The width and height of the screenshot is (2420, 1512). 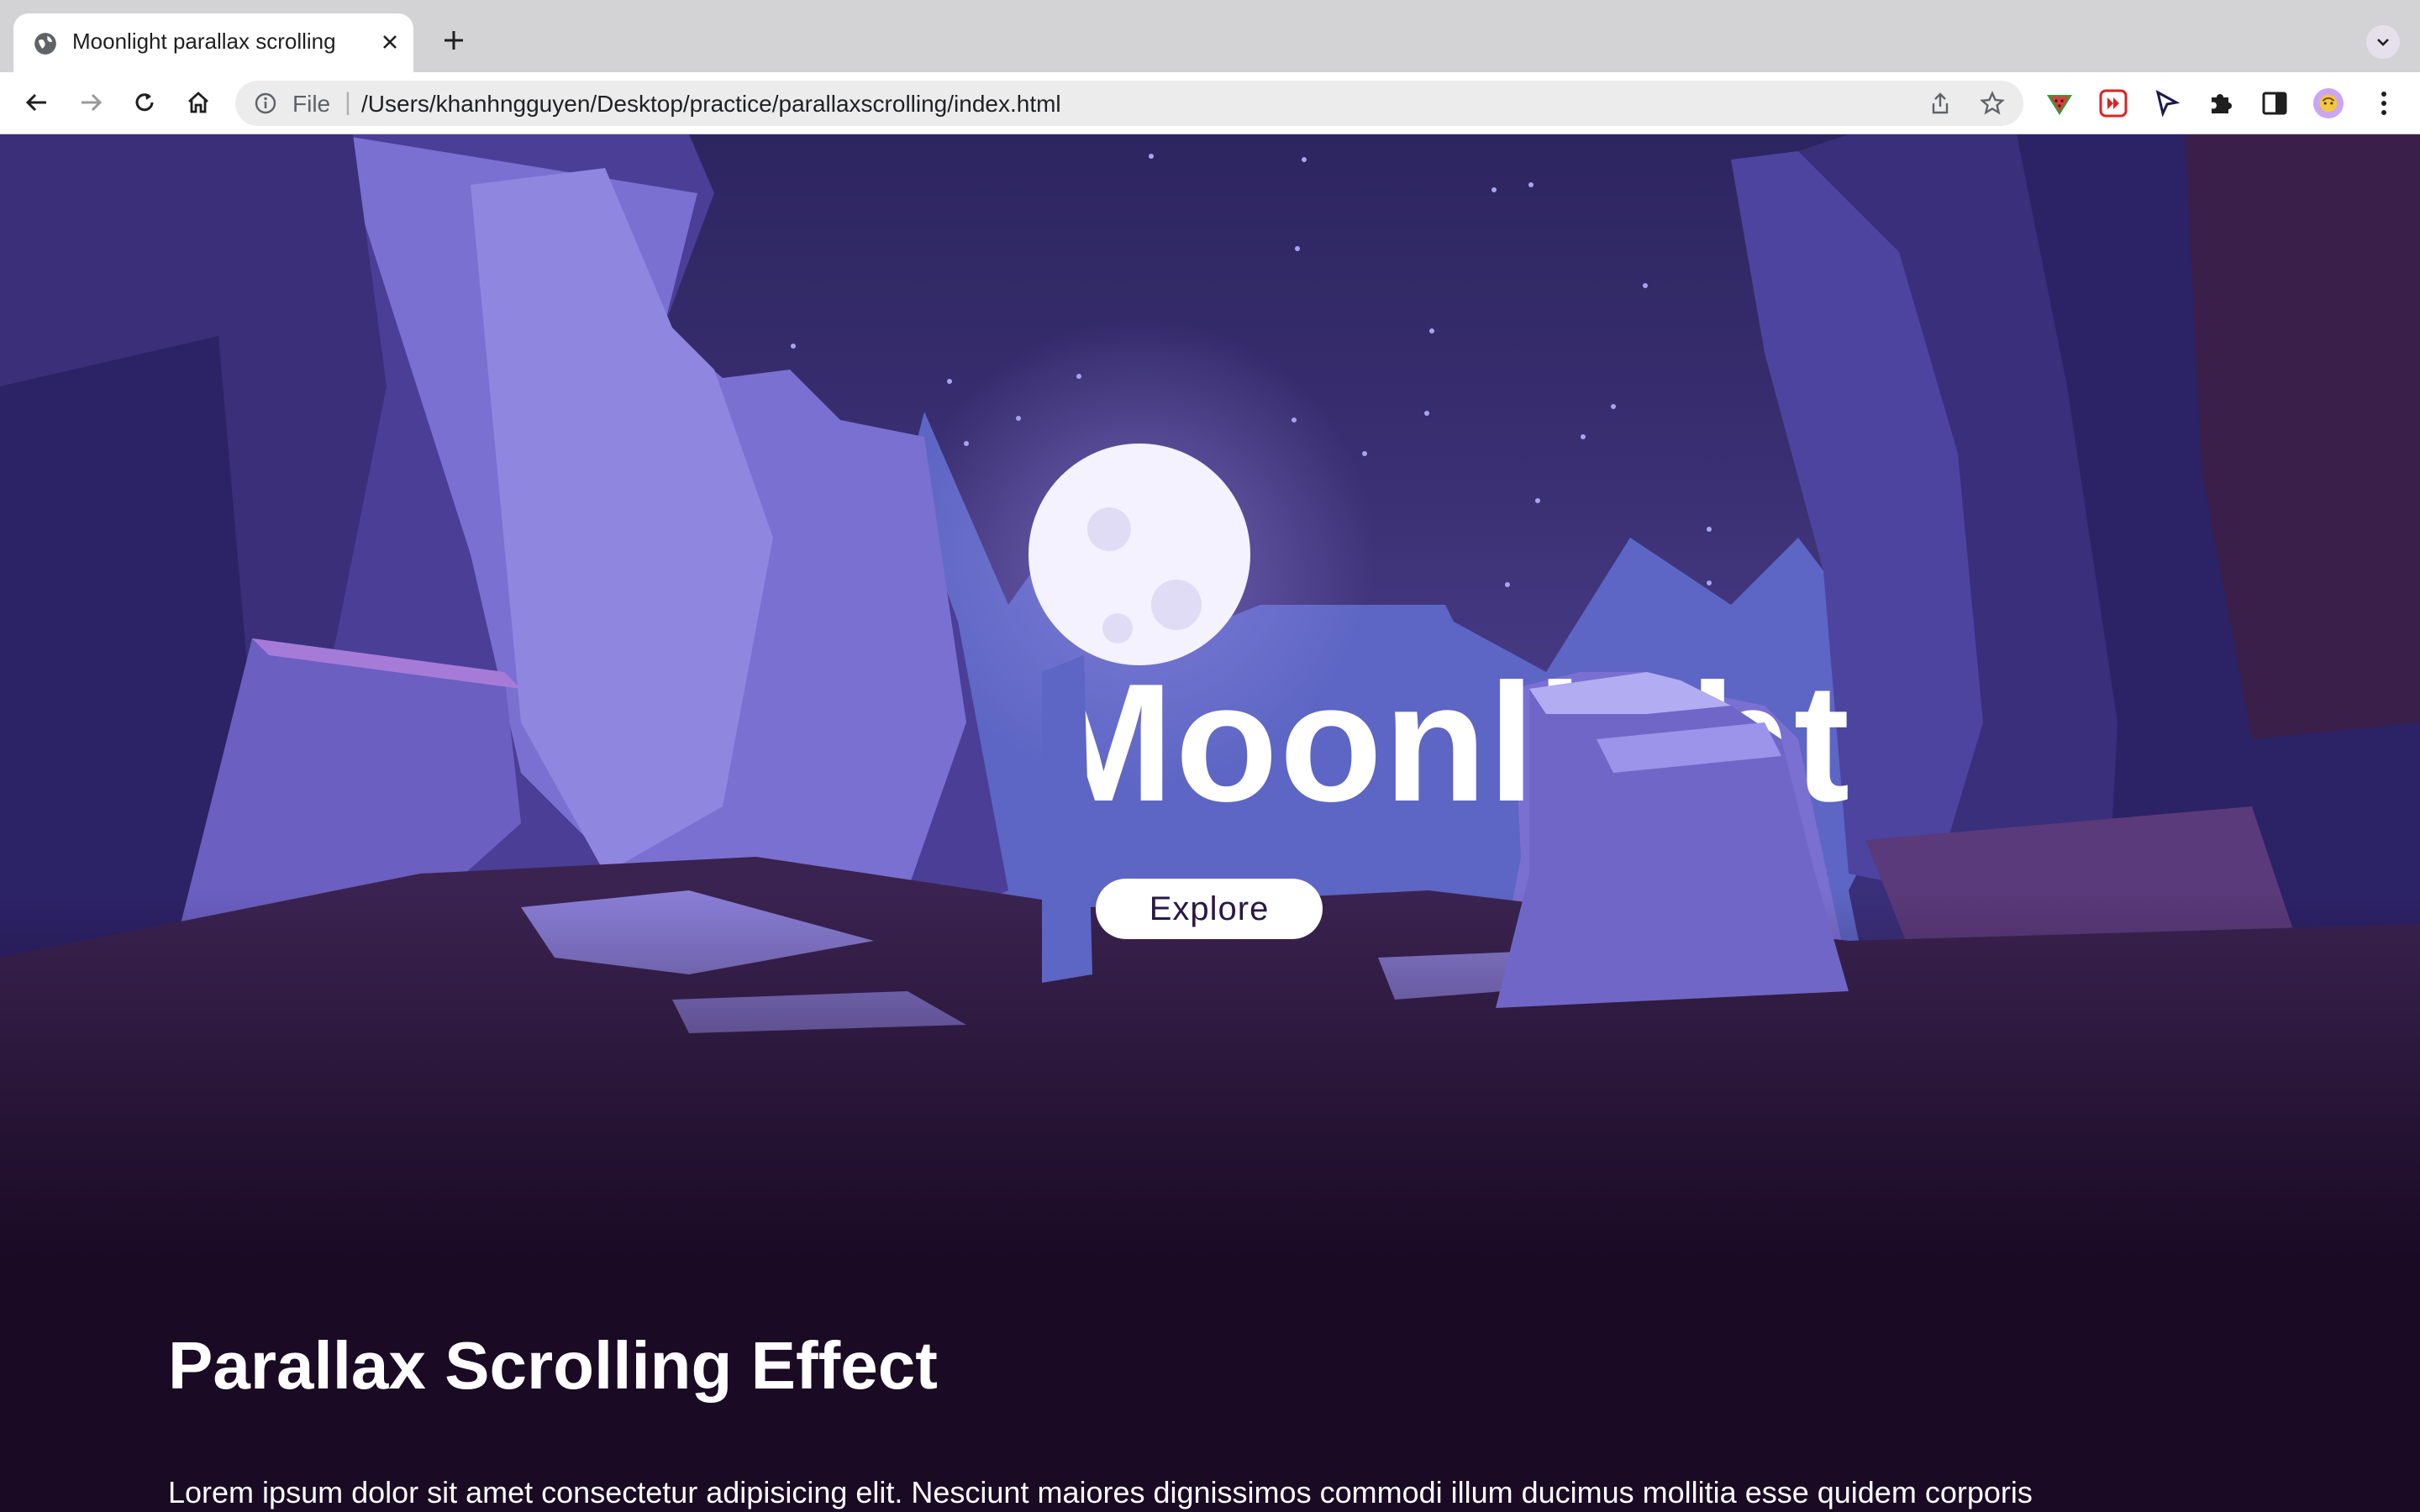 I want to click on reload-icon, so click(x=144, y=102).